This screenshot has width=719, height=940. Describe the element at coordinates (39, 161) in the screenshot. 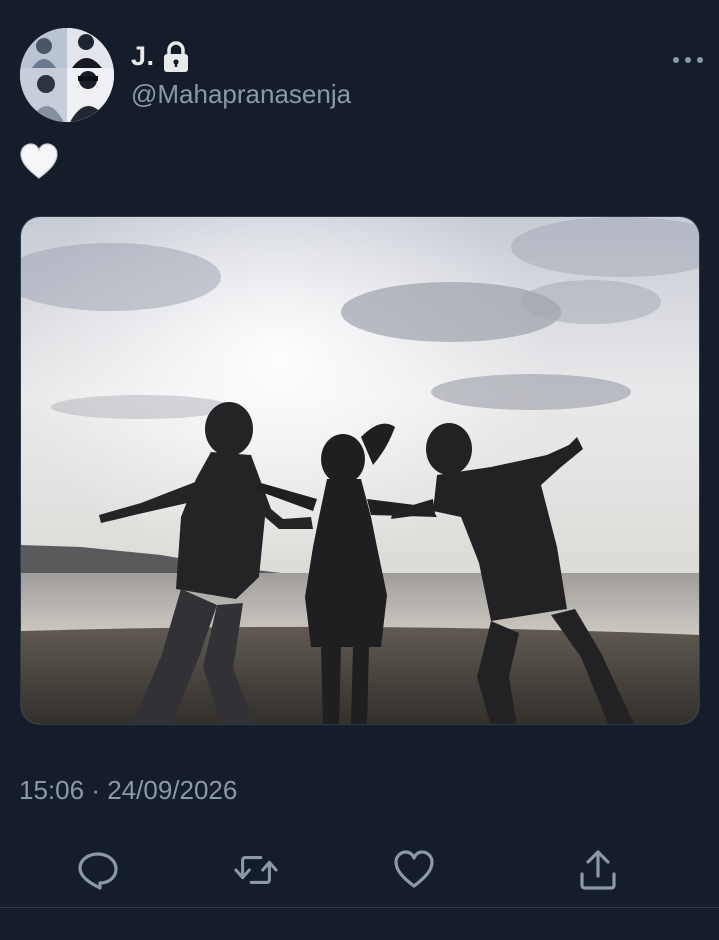

I see `white-heart-emoji-icon` at that location.